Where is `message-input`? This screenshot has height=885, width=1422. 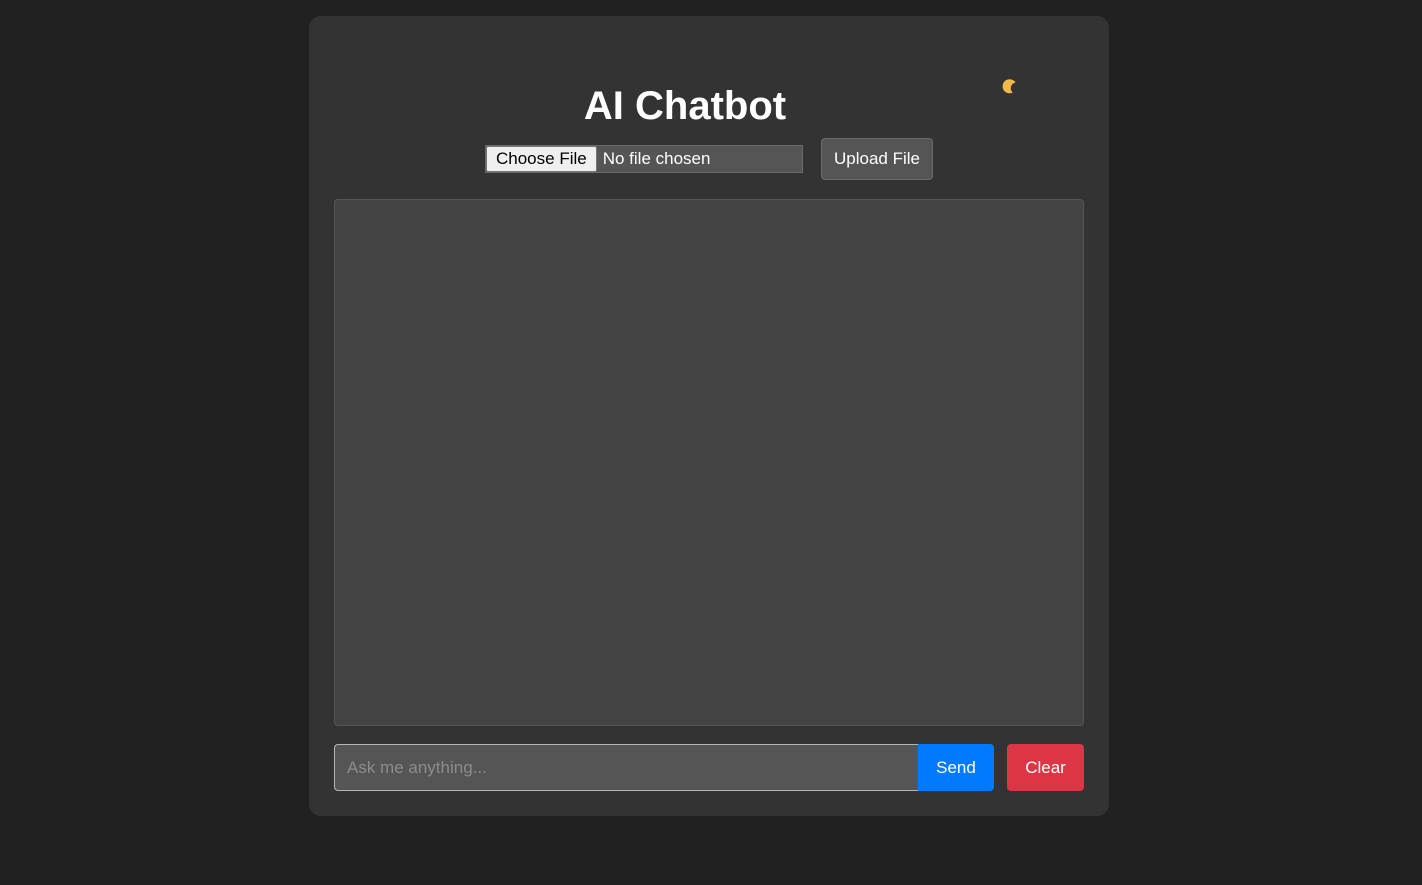
message-input is located at coordinates (626, 767).